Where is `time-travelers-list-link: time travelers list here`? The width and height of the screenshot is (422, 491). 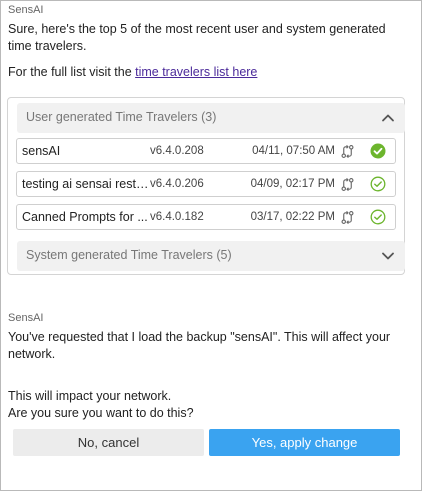
time-travelers-list-link: time travelers list here is located at coordinates (196, 72).